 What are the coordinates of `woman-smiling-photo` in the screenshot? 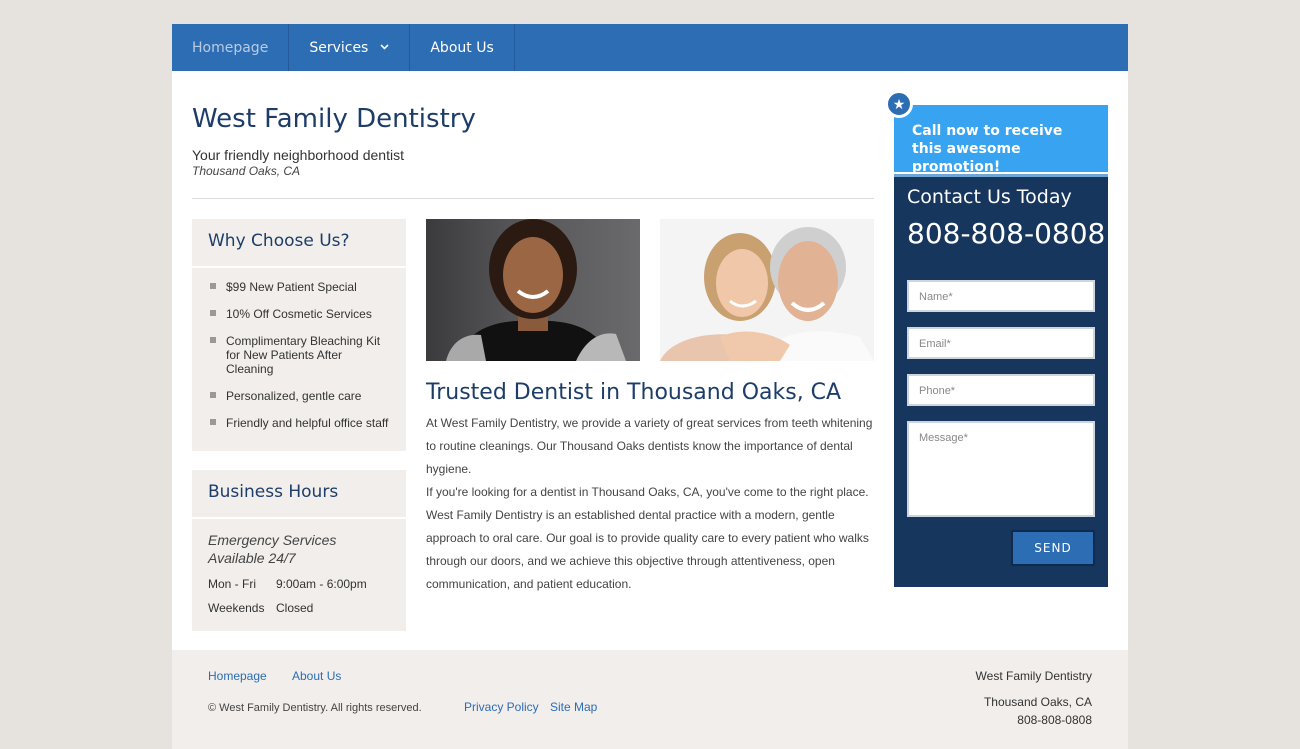 It's located at (533, 290).